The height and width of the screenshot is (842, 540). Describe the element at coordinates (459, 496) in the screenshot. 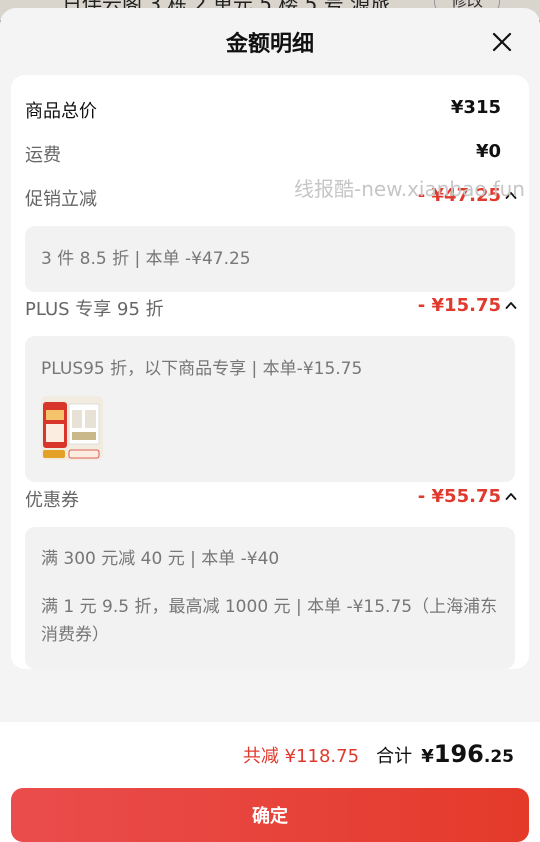

I see `coupon-value: - ¥55.75` at that location.